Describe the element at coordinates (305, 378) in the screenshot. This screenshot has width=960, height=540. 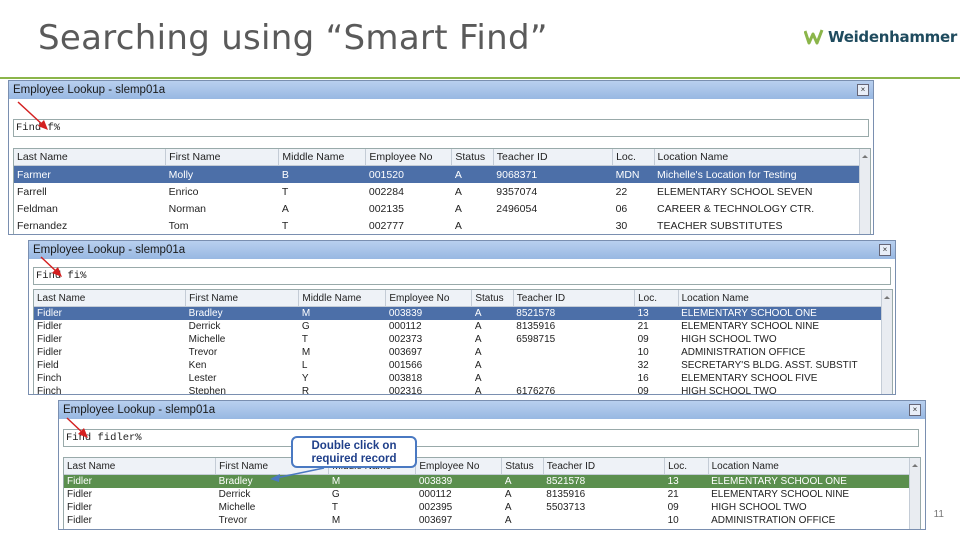
I see `table-cell: Y` at that location.